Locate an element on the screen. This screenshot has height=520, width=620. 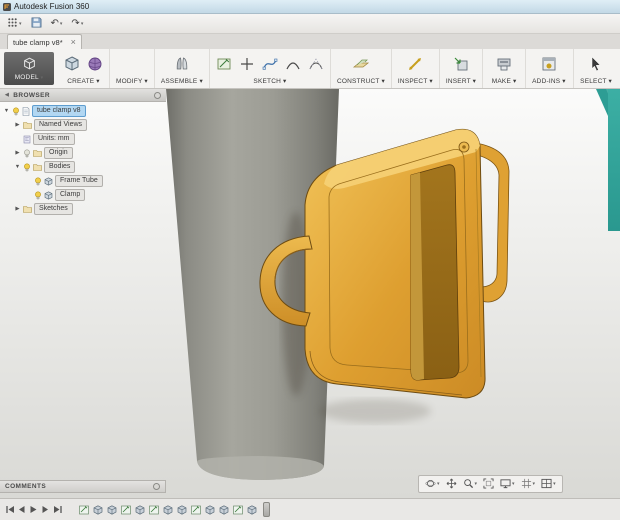
app-menu-button: ▾ is located at coordinates (14, 24).